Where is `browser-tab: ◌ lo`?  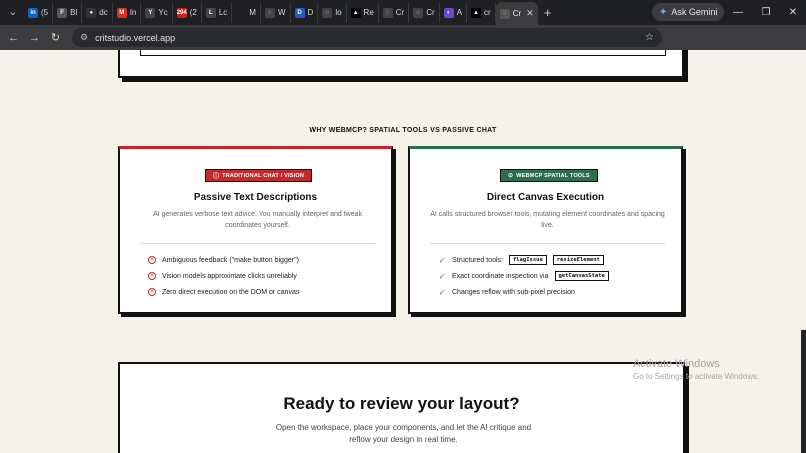
browser-tab: ◌ lo is located at coordinates (332, 12).